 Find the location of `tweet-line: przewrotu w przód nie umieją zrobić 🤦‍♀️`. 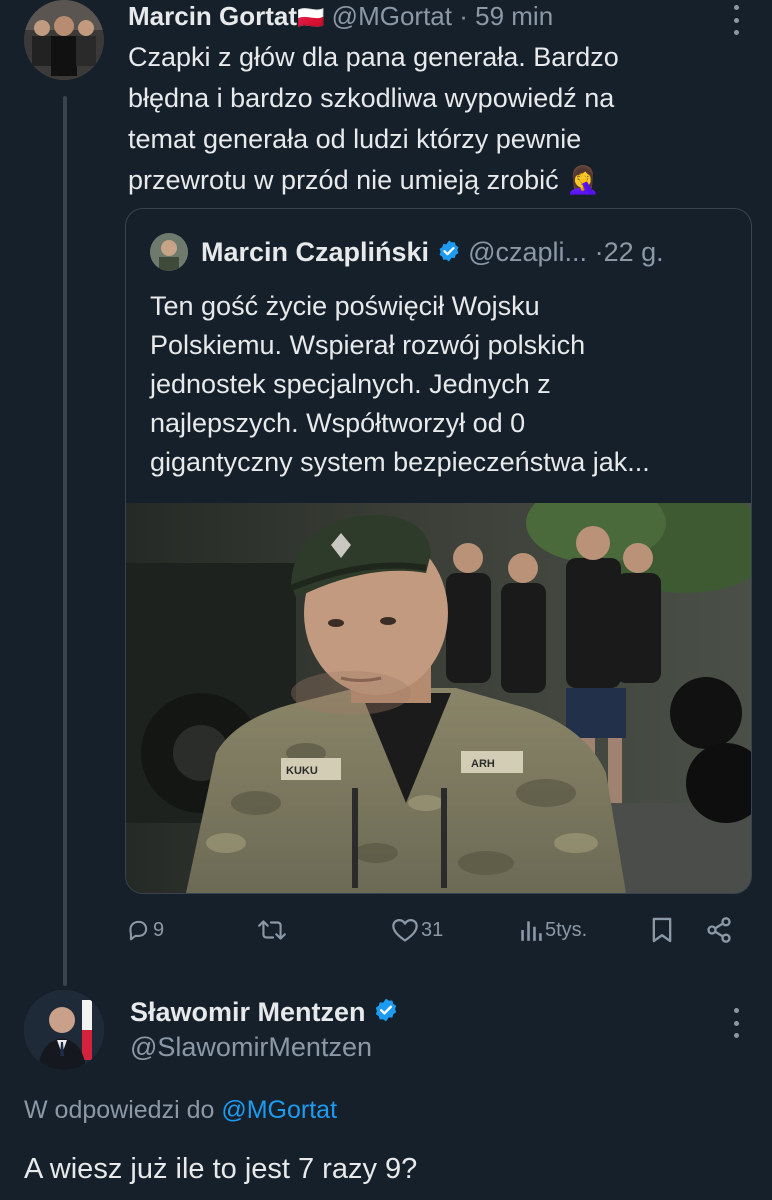

tweet-line: przewrotu w przód nie umieją zrobić 🤦‍♀️ is located at coordinates (364, 180).